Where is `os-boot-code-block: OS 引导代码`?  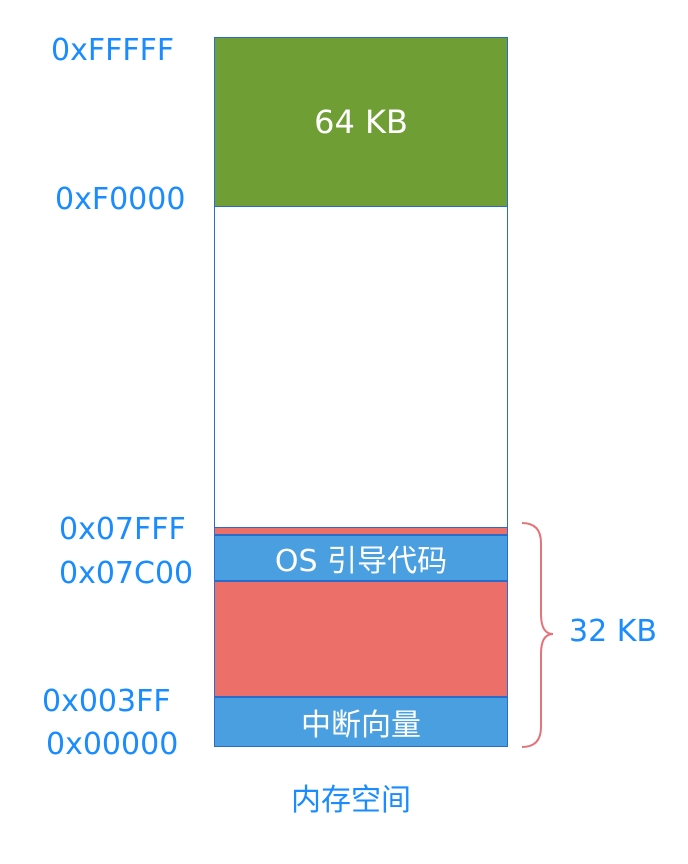
os-boot-code-block: OS 引导代码 is located at coordinates (361, 558).